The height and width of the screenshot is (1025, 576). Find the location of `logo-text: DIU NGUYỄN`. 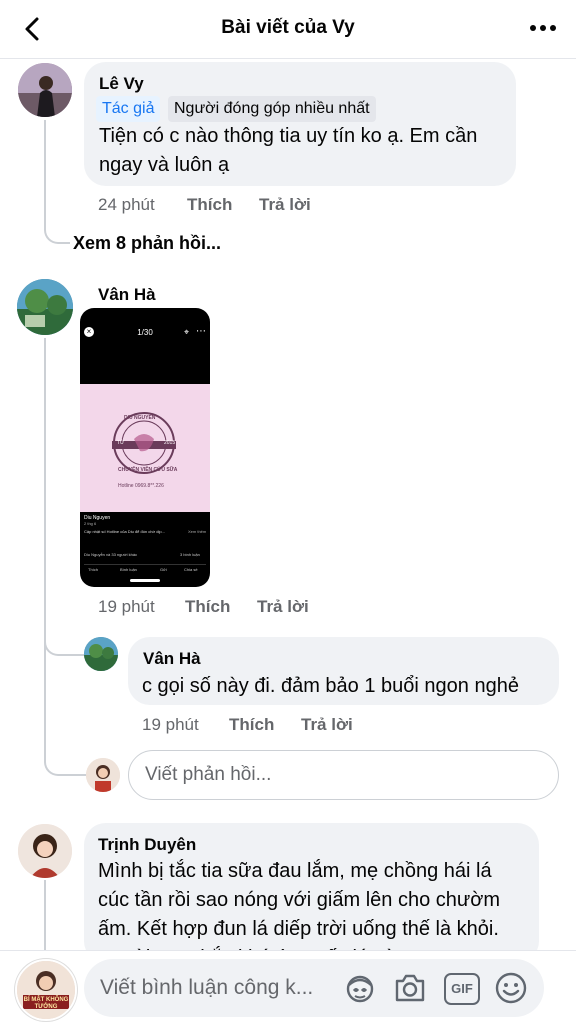

logo-text: DIU NGUYỄN is located at coordinates (140, 418).